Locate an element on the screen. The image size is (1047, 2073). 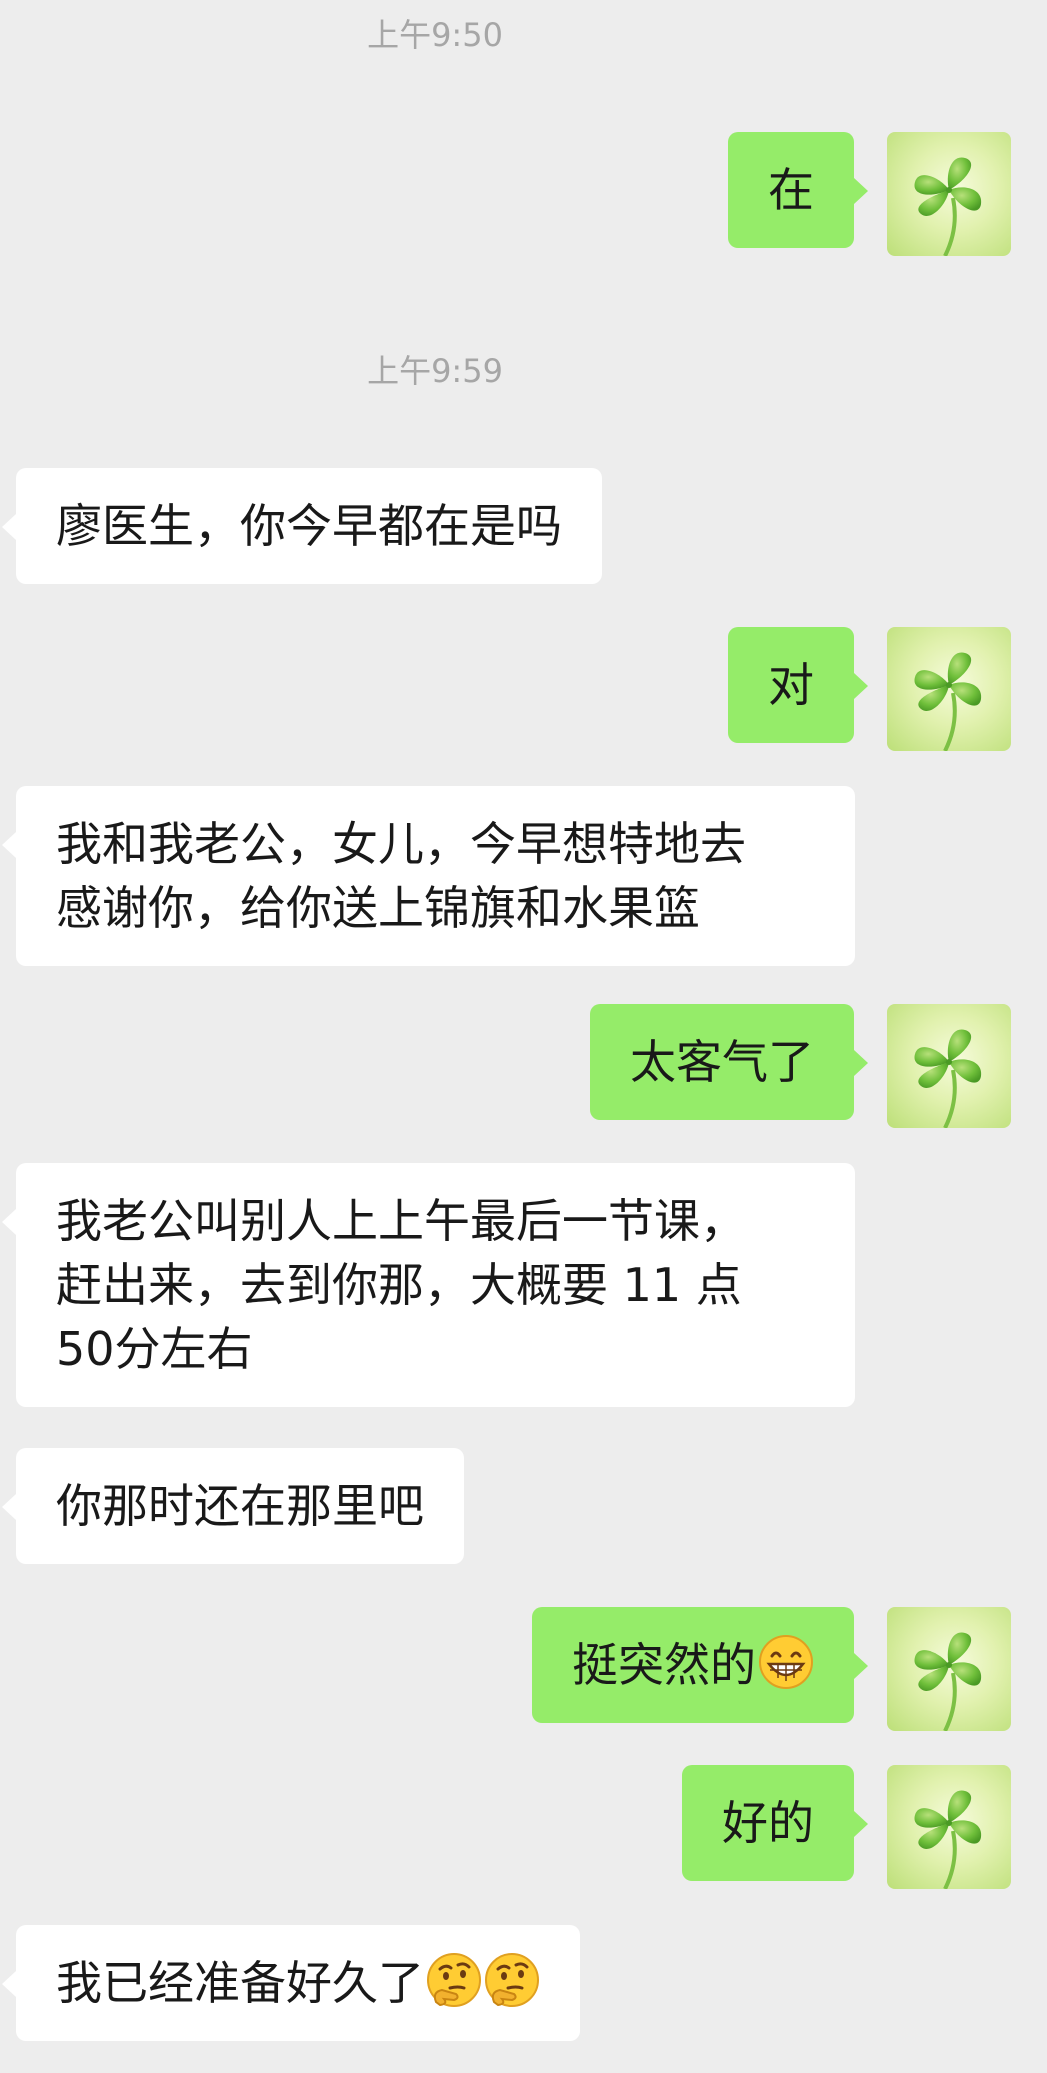
message-text-line: 我和我老公，女儿，今早想特地去 is located at coordinates (401, 844).